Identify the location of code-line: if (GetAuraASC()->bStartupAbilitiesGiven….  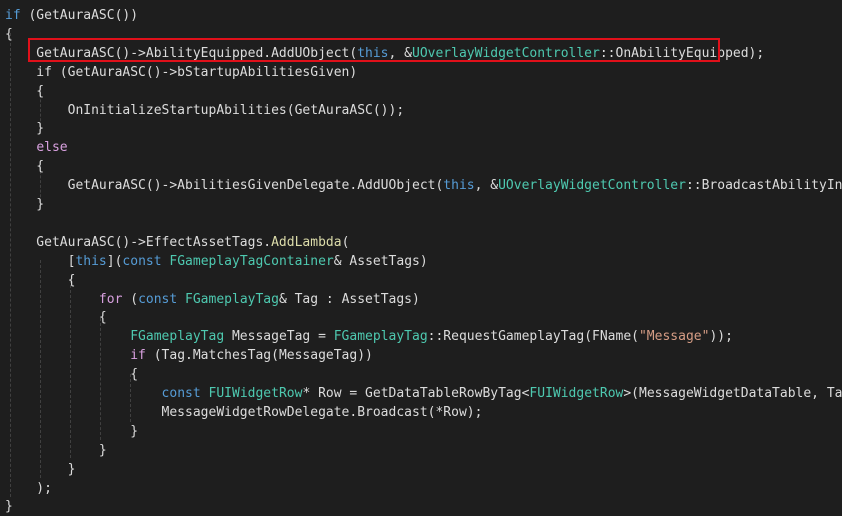
(181, 72).